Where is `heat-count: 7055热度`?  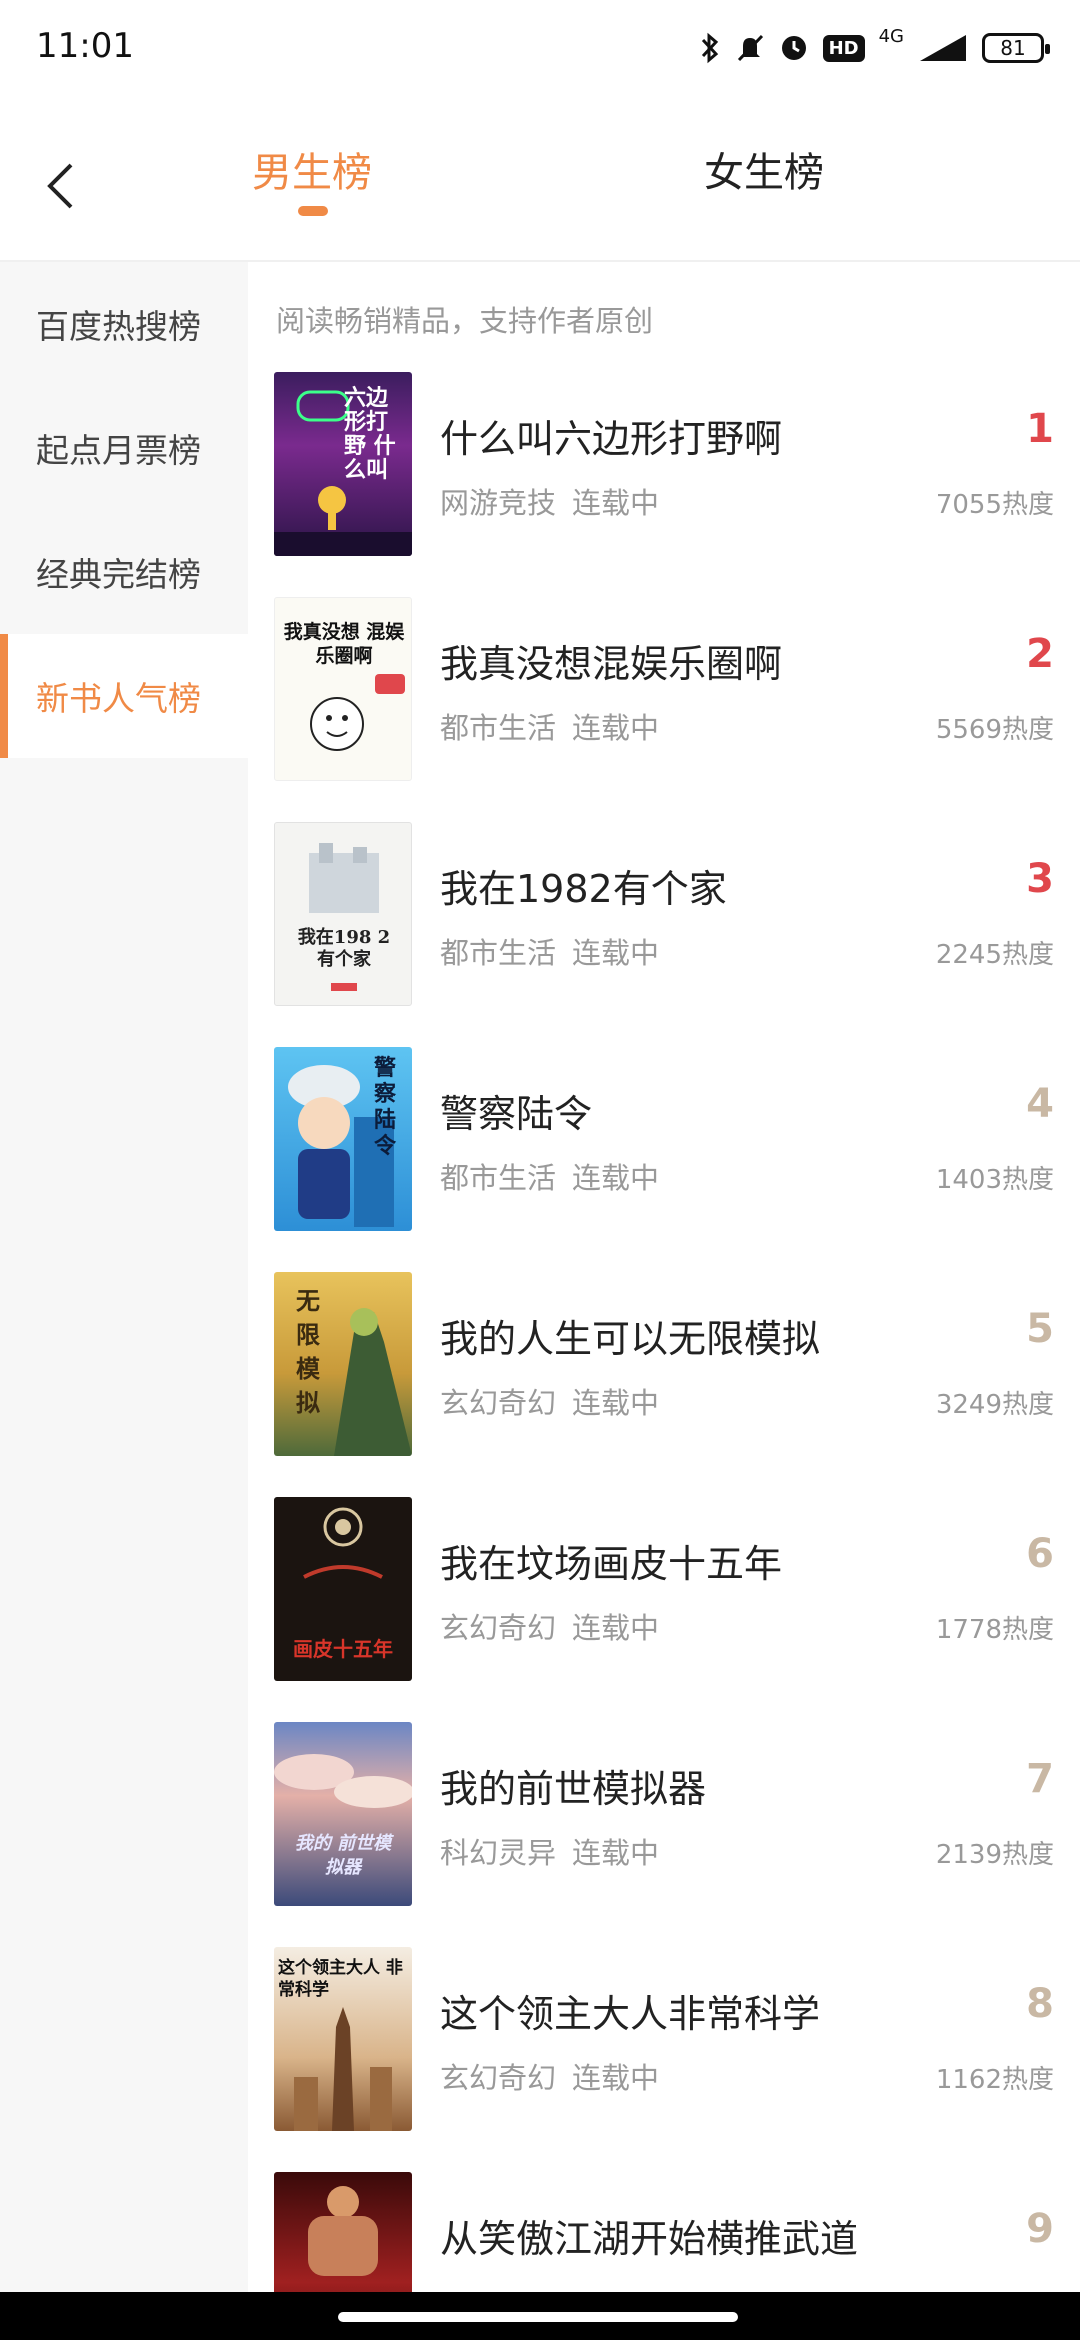 heat-count: 7055热度 is located at coordinates (994, 505).